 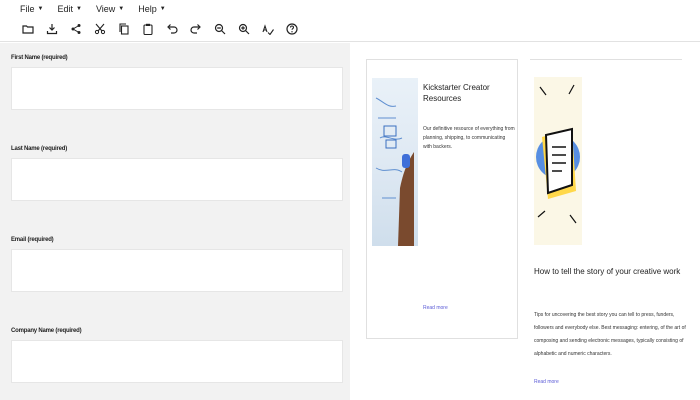 I want to click on share-icon, so click(x=75, y=29).